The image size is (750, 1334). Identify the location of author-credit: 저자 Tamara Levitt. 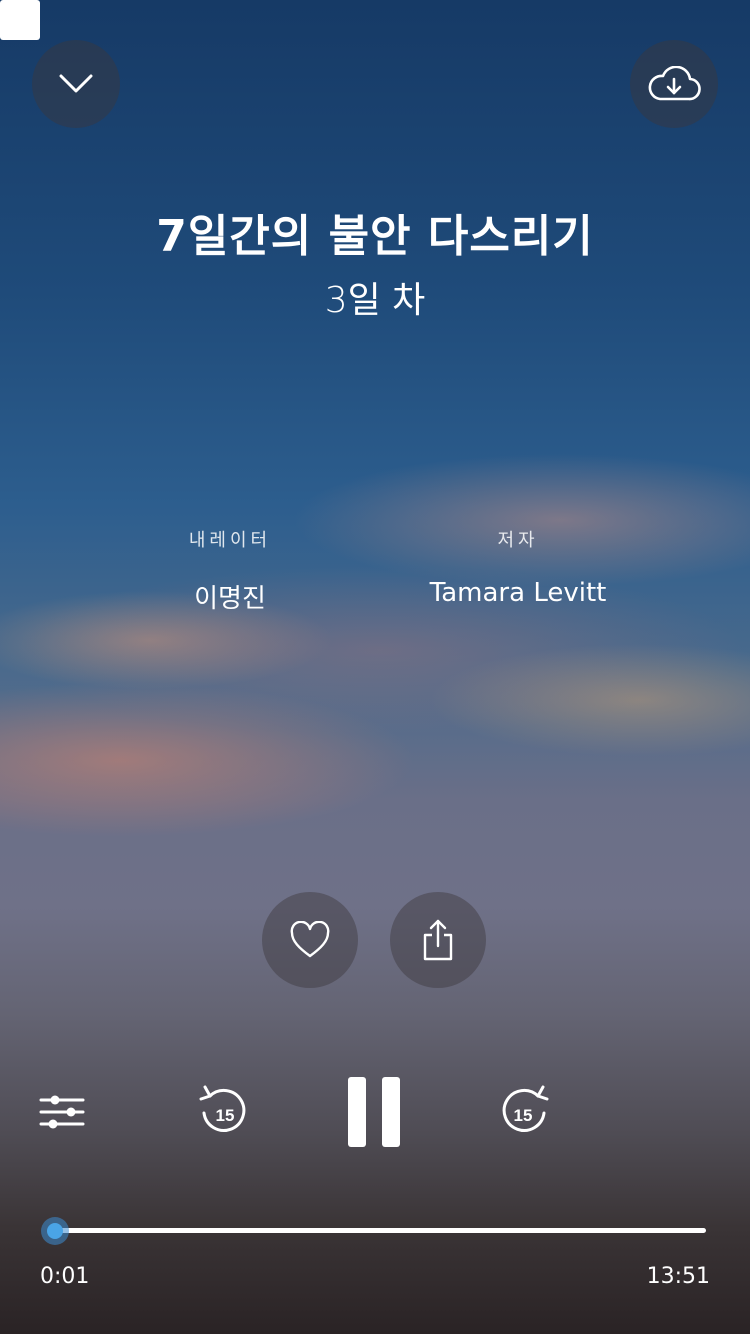
(518, 567).